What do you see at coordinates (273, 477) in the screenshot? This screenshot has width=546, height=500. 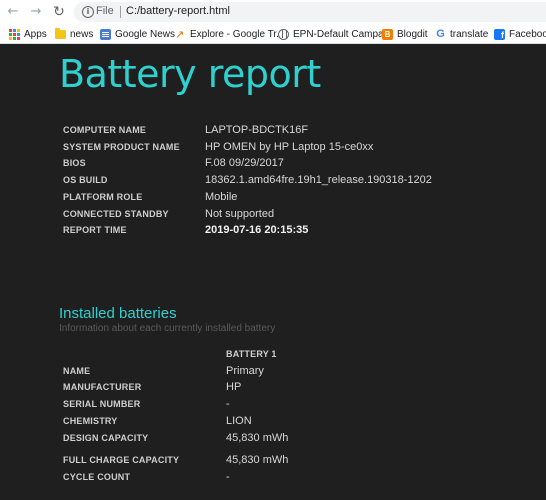 I see `battery-row-cycle-count: CYCLE COUNT -` at bounding box center [273, 477].